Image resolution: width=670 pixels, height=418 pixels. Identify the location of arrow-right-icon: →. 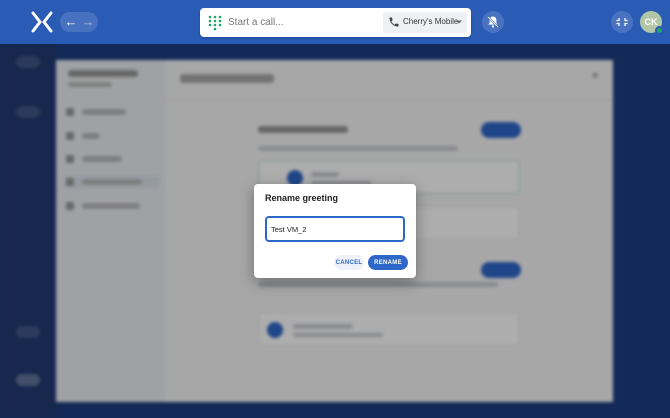
(88, 22).